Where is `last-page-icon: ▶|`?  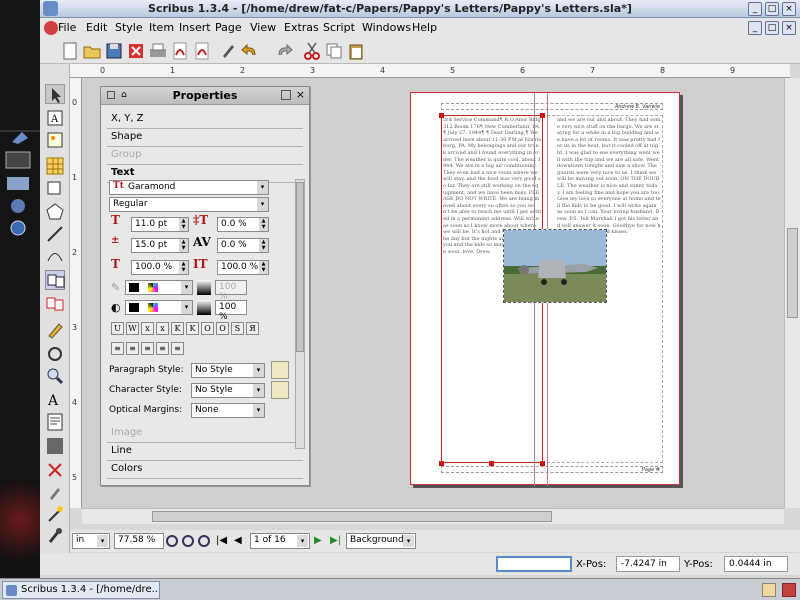
last-page-icon: ▶| is located at coordinates (335, 540).